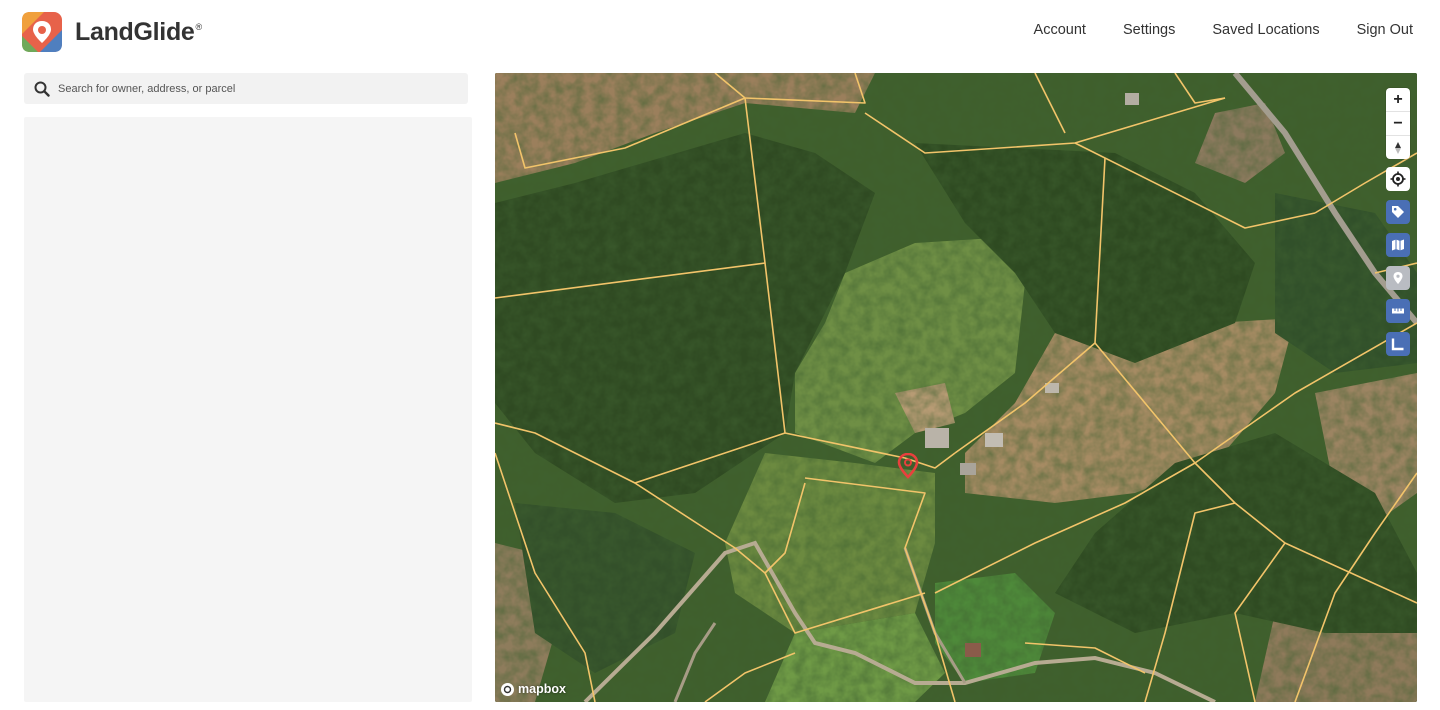 The image size is (1440, 710). Describe the element at coordinates (1265, 30) in the screenshot. I see `nav-saved-locations-link: Saved Locations` at that location.